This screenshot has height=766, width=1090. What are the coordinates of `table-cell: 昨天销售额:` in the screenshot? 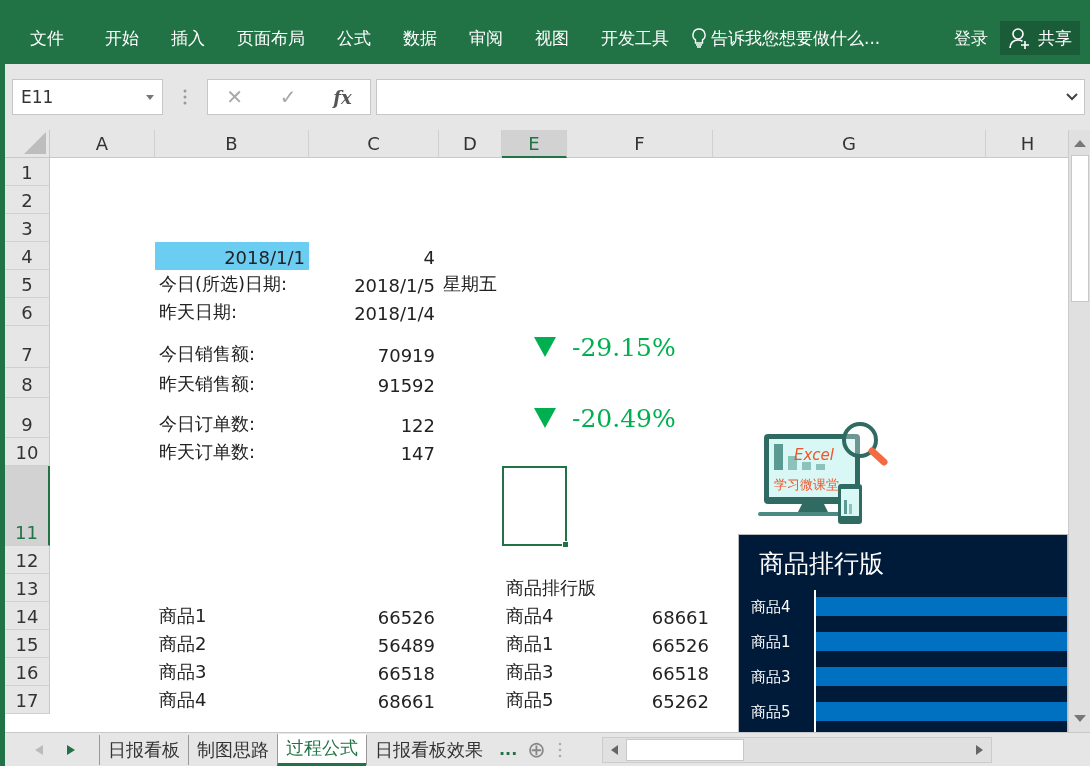 It's located at (207, 384).